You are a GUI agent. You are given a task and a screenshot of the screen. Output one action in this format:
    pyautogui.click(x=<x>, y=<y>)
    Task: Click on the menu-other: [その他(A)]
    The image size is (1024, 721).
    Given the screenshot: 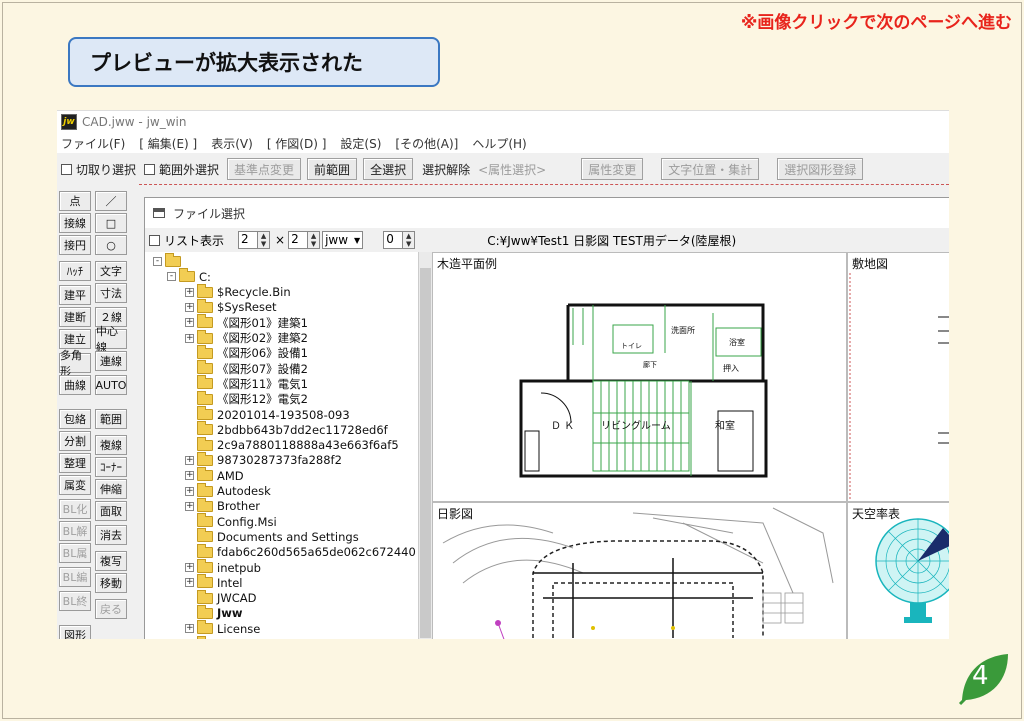 What is the action you would take?
    pyautogui.click(x=426, y=143)
    